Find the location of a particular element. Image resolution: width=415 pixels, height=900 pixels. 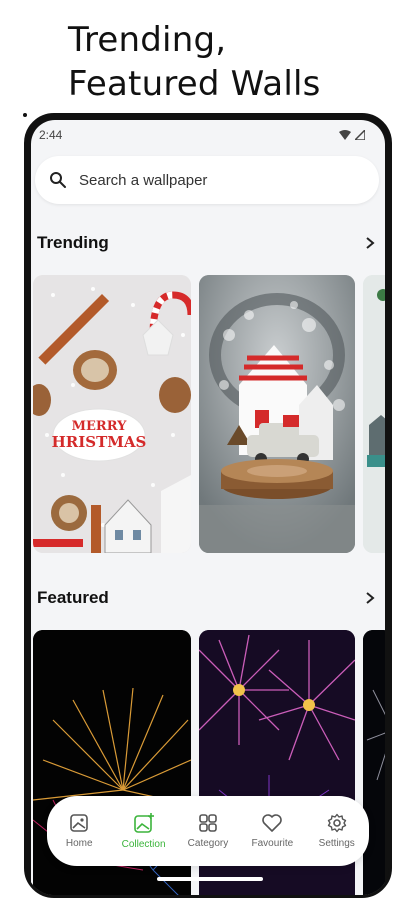

nav-item-home: Home is located at coordinates (79, 831).